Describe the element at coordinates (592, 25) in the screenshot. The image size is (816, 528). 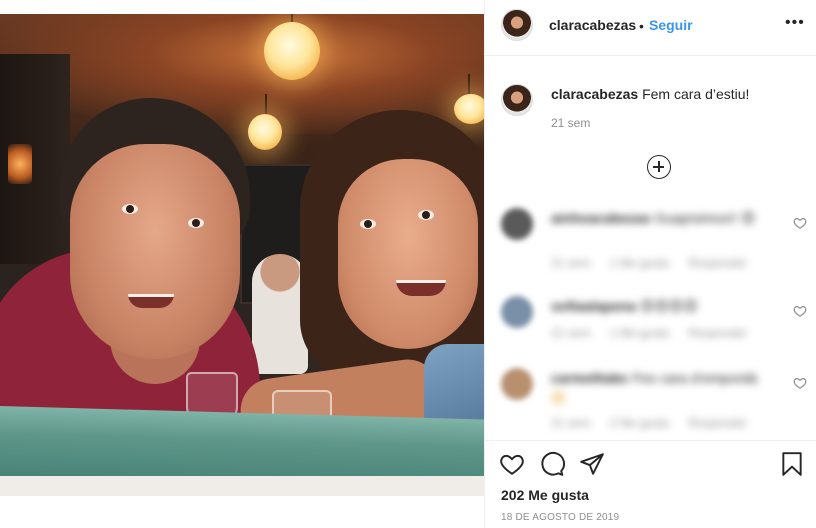
I see `username-link: claracabezas` at that location.